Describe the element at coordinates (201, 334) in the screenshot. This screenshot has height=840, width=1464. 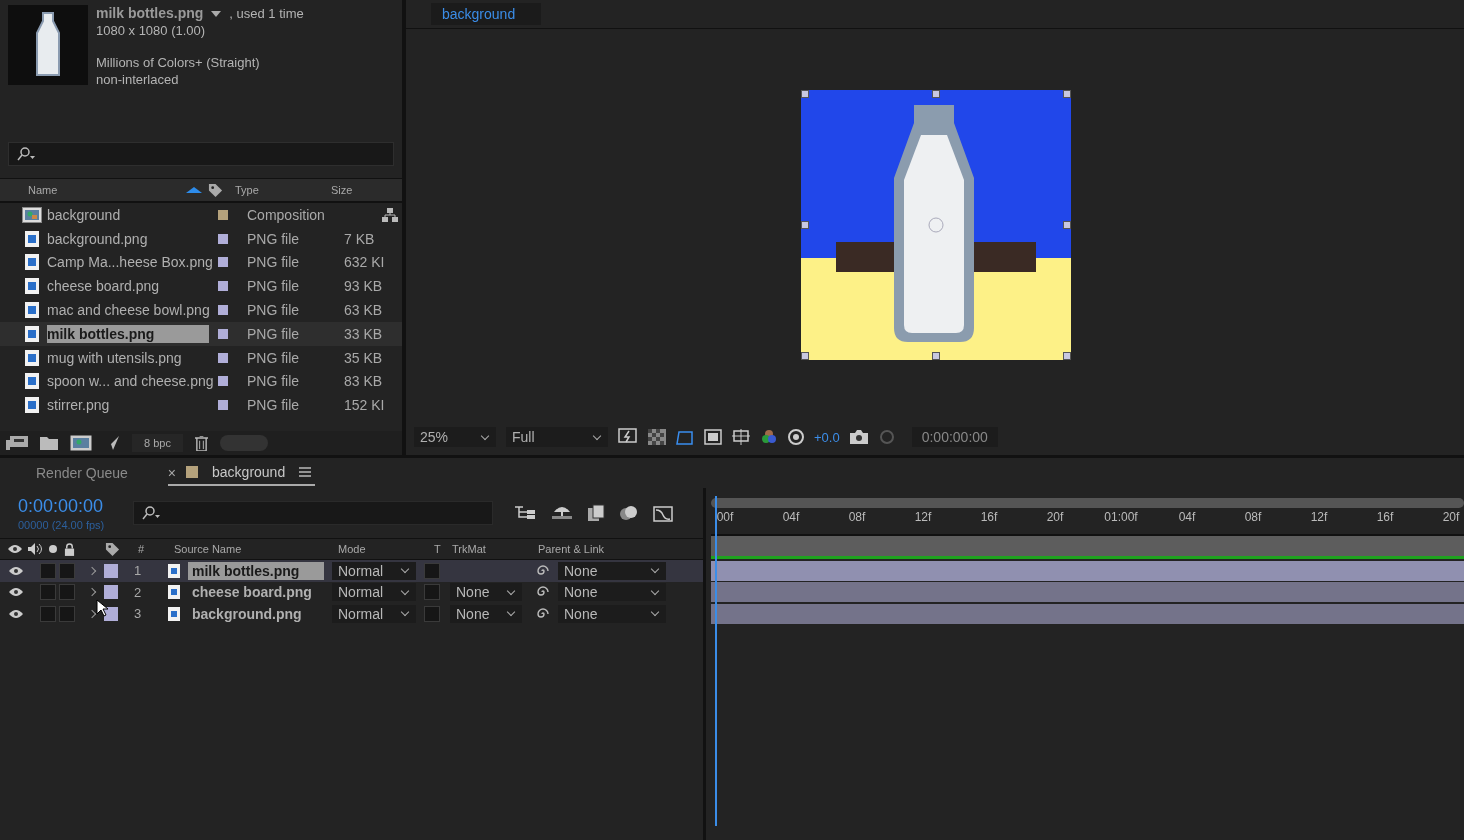
I see `project-item: milk bottles.png PNG file 33 KB` at that location.